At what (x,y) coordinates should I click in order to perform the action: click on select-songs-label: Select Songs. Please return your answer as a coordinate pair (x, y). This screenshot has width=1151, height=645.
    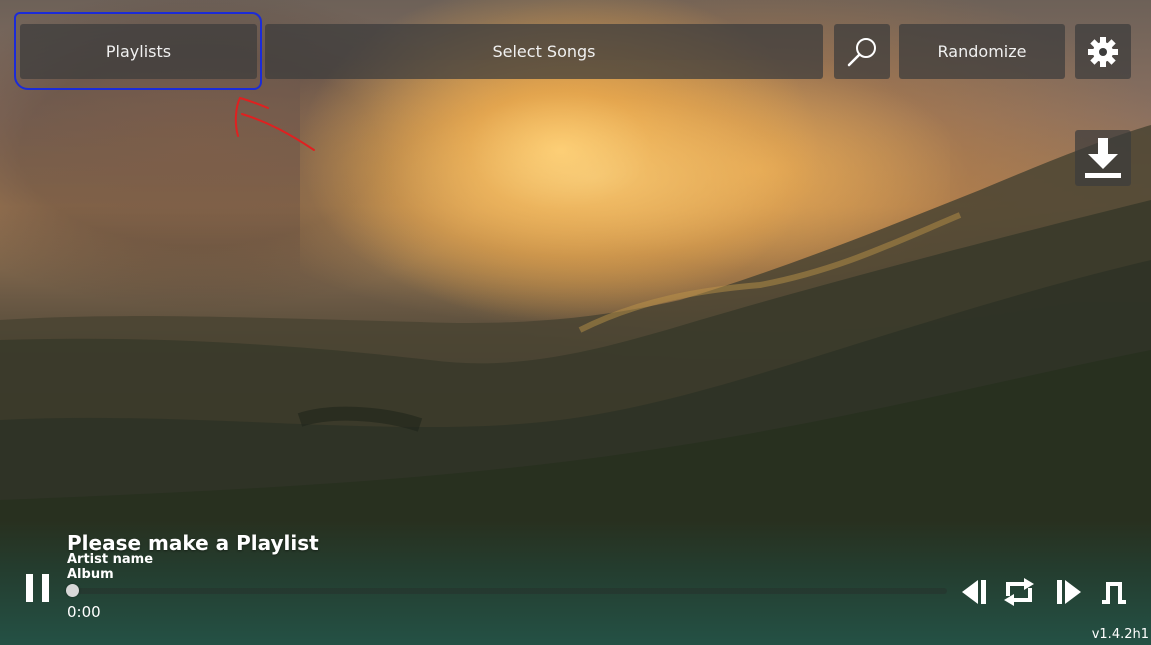
    Looking at the image, I should click on (544, 51).